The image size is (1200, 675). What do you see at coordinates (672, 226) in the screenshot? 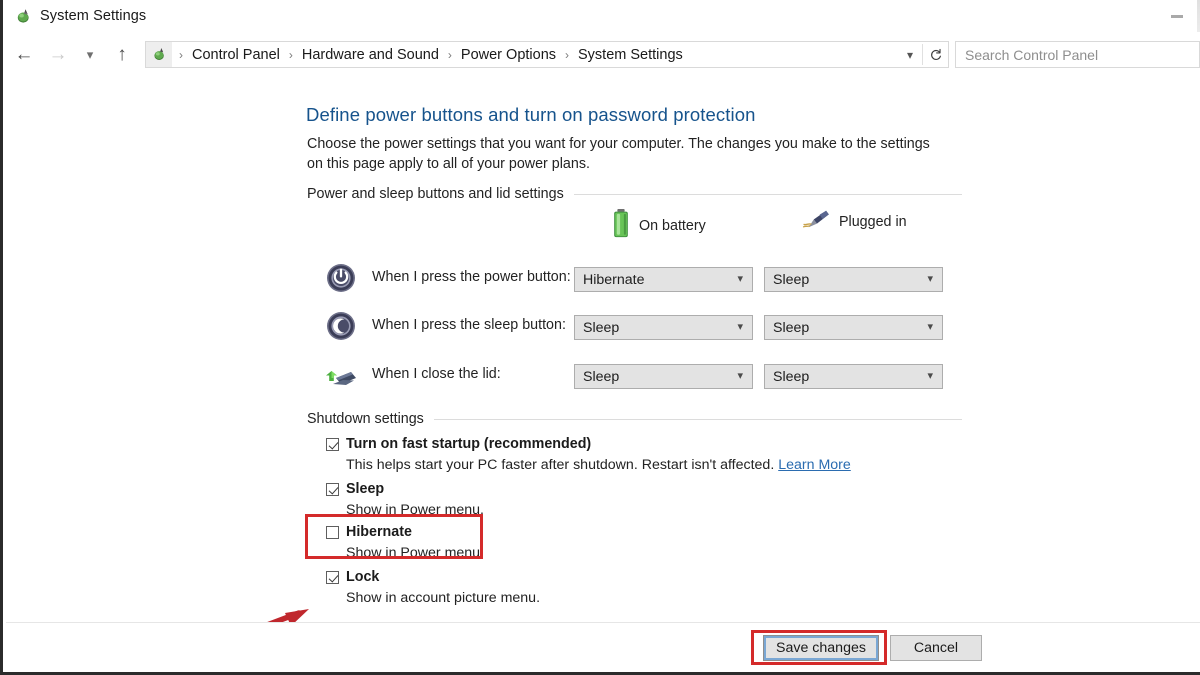
I see `column-header-on-battery-label: On battery` at bounding box center [672, 226].